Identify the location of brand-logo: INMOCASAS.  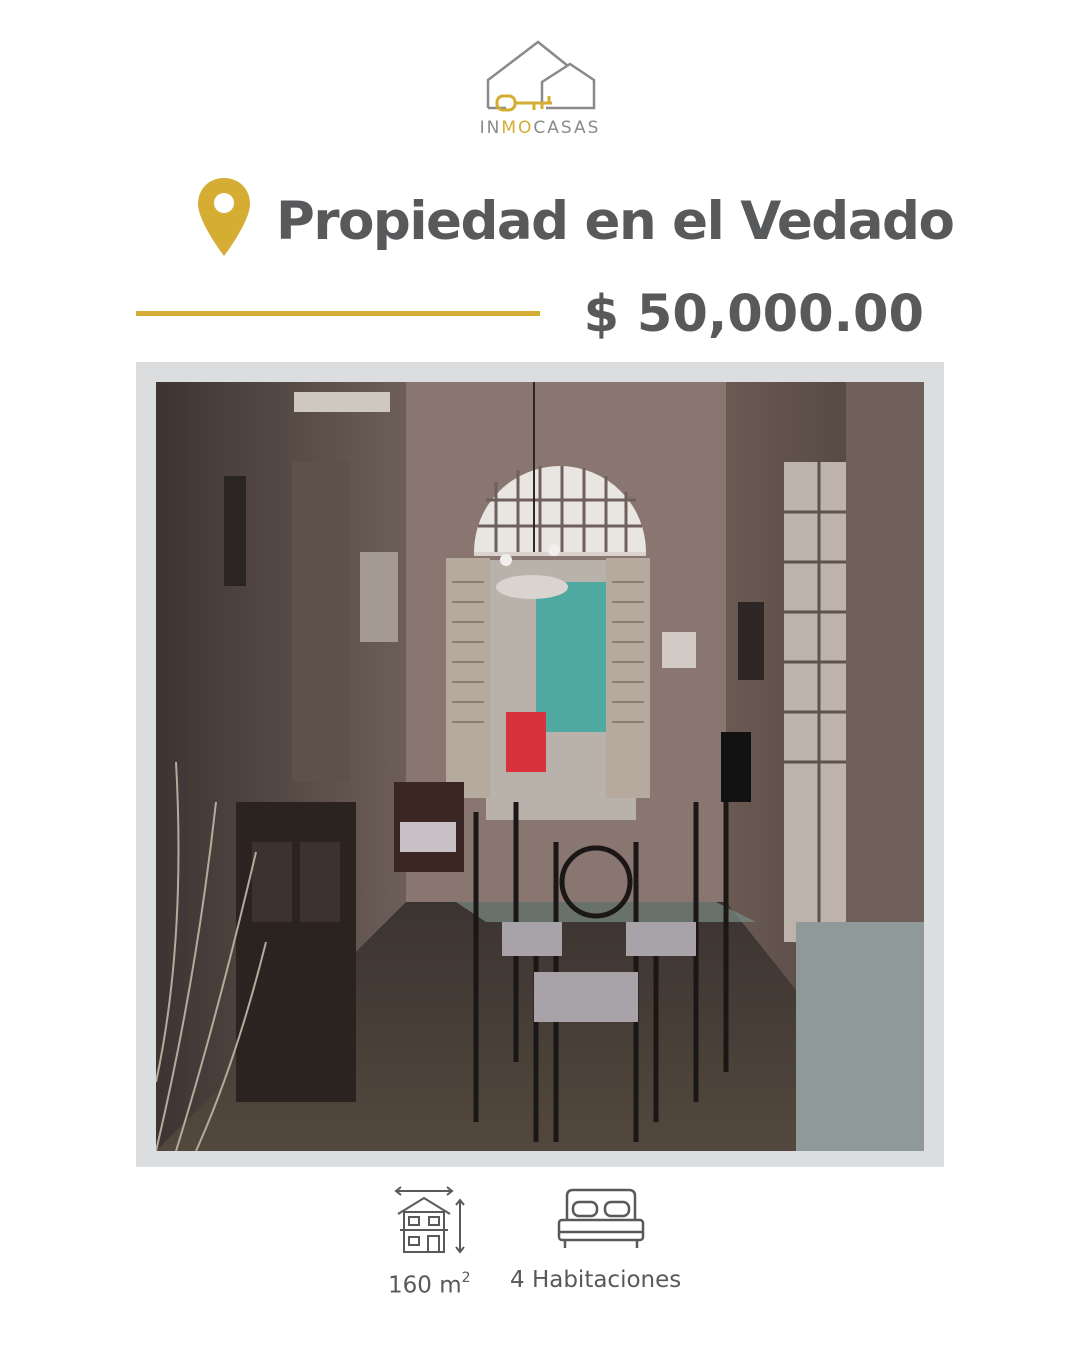
(540, 90).